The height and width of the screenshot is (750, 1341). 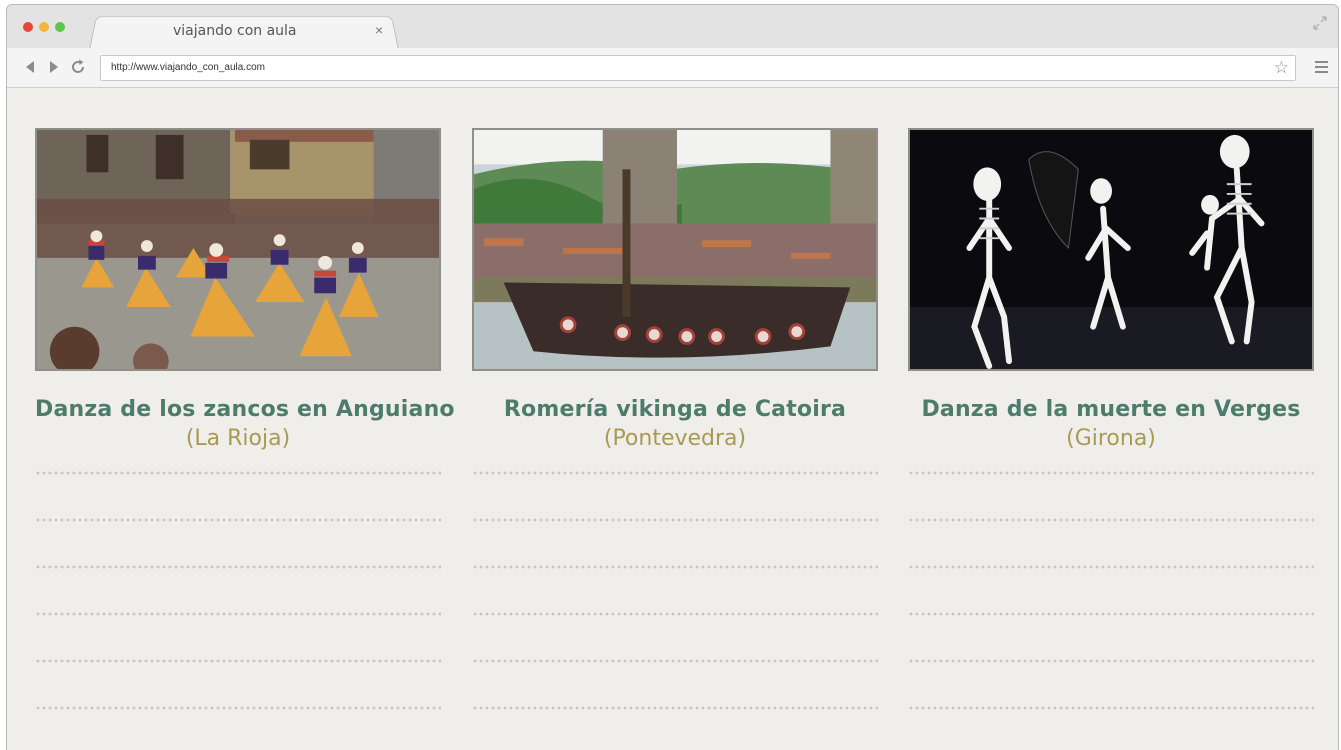 I want to click on card-region: (Pontevedra), so click(x=675, y=438).